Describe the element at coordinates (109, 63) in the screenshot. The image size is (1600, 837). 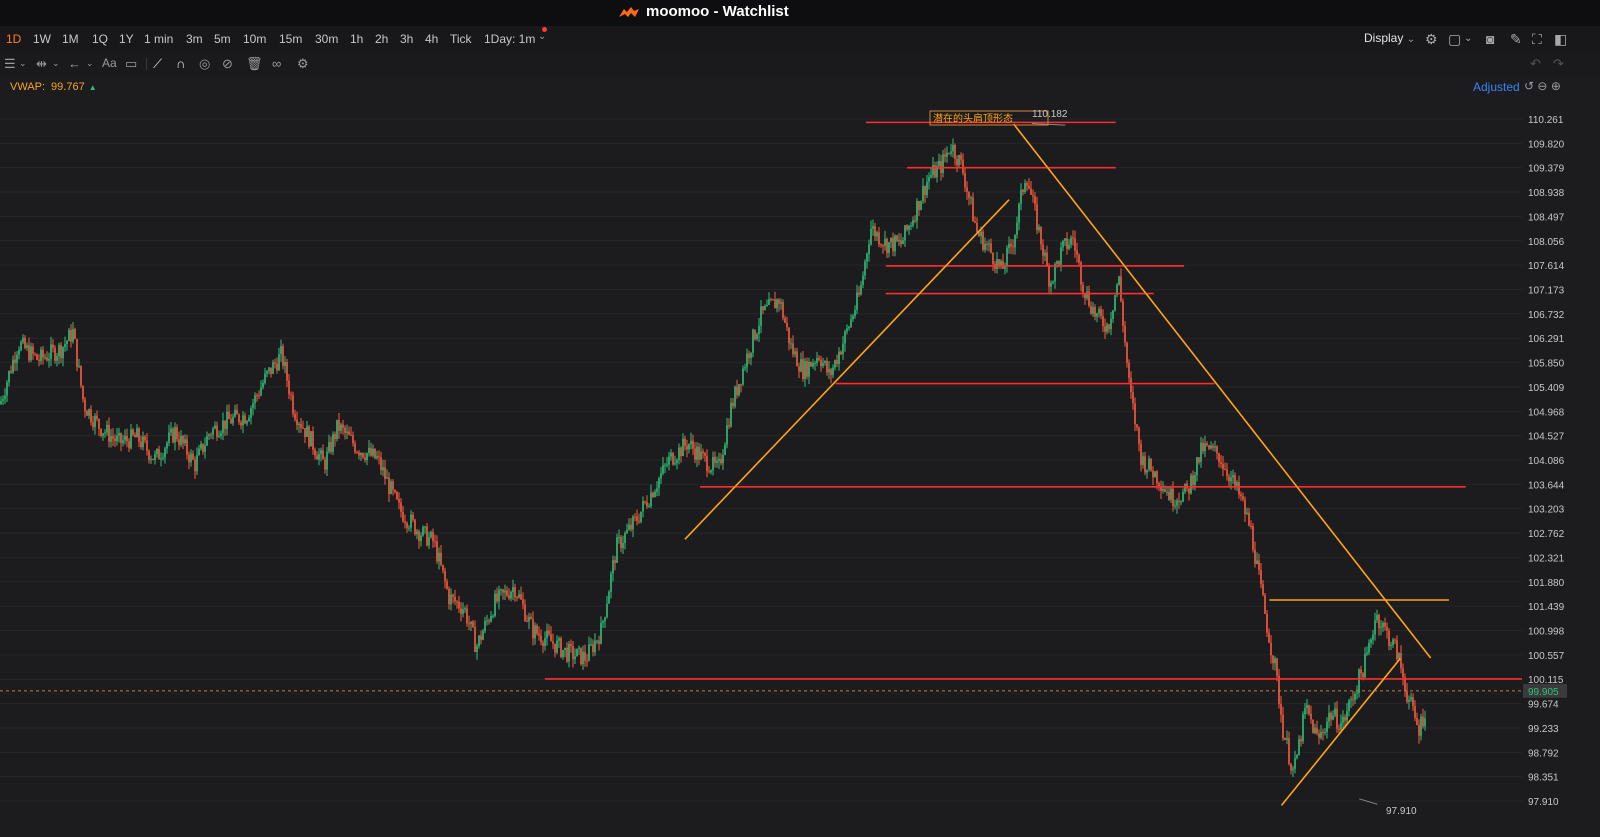
I see `text-icon: Aa` at that location.